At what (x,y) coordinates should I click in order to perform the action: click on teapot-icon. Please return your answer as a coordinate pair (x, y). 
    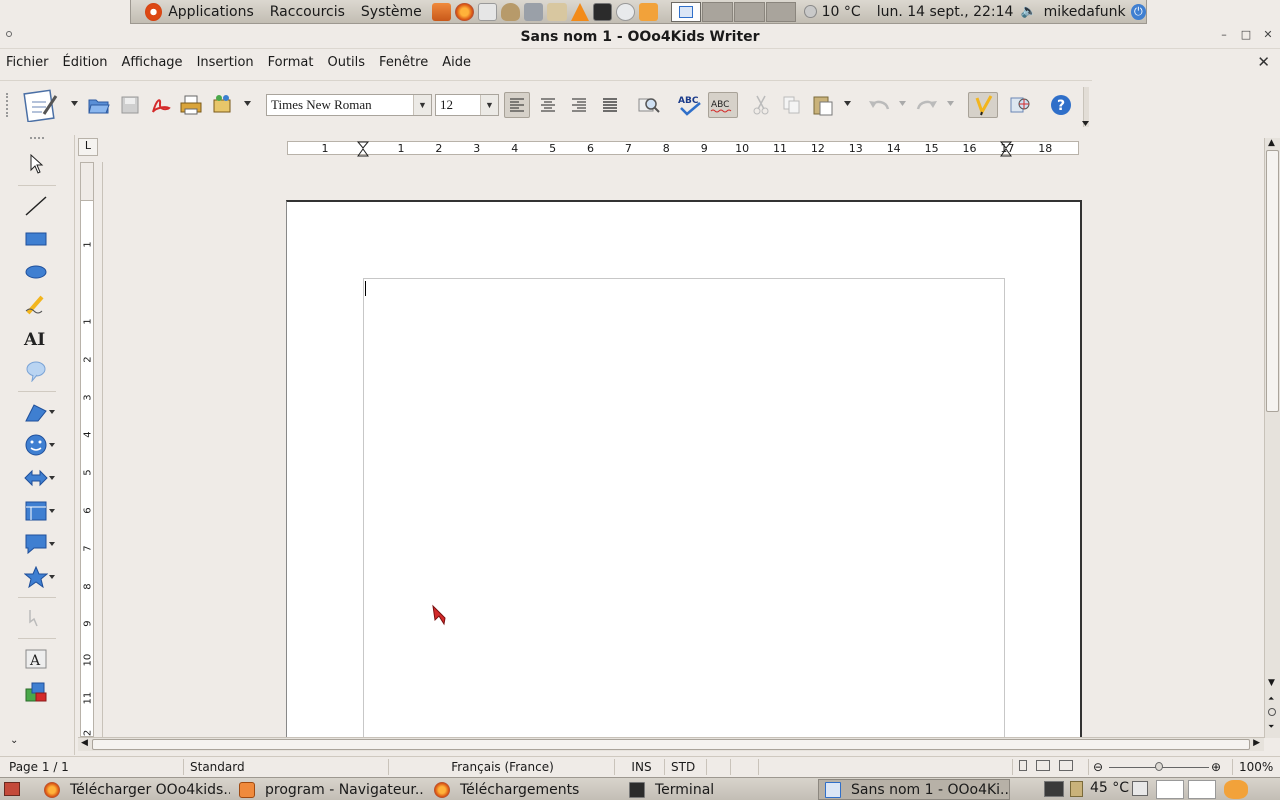
    Looking at the image, I should click on (511, 11).